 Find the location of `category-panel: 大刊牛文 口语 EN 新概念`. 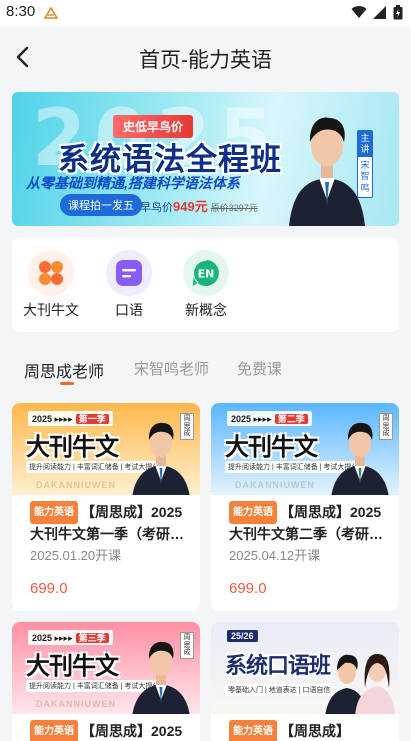

category-panel: 大刊牛文 口语 EN 新概念 is located at coordinates (205, 285).